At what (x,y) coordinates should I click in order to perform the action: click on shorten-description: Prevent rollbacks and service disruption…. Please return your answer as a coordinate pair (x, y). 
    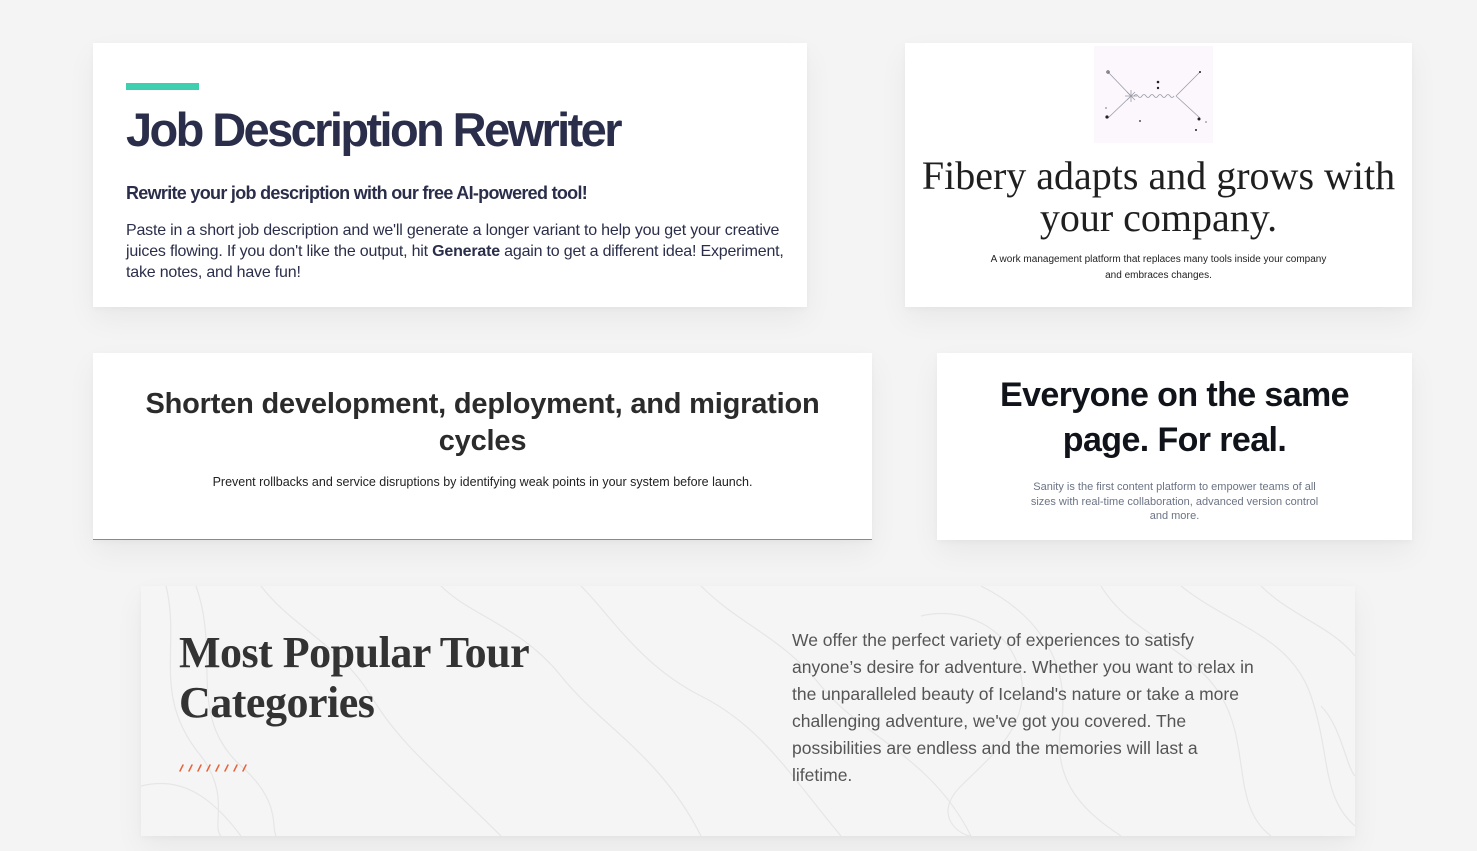
    Looking at the image, I should click on (482, 482).